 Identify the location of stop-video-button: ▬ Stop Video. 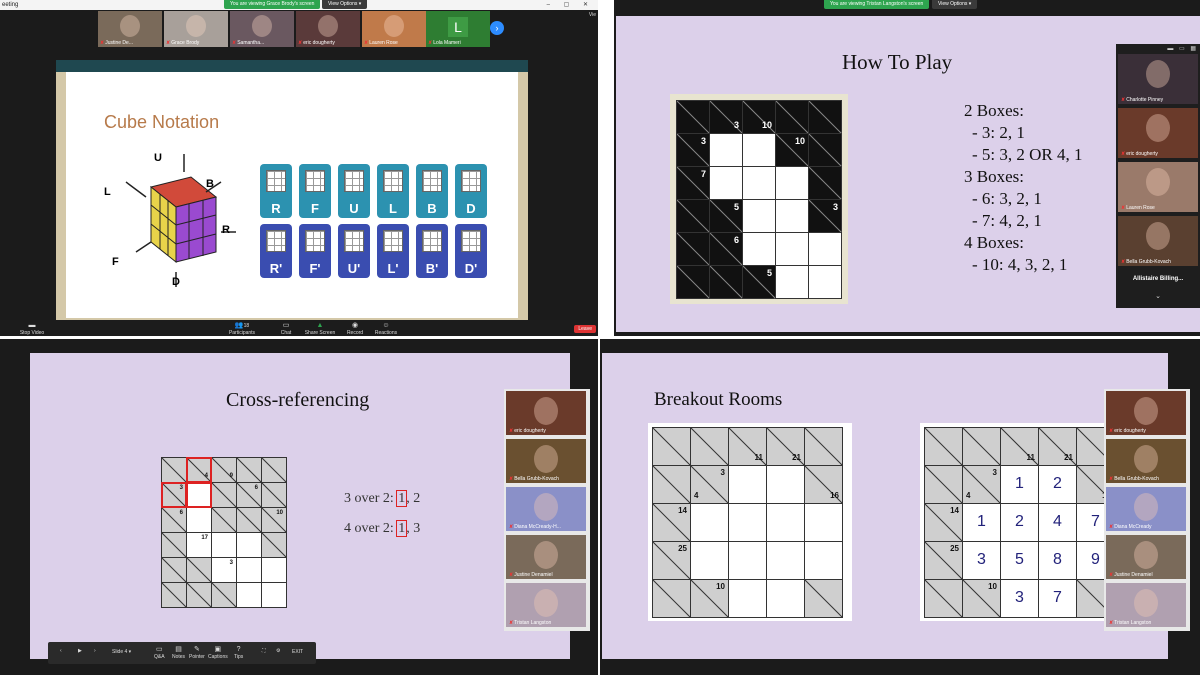
(32, 329).